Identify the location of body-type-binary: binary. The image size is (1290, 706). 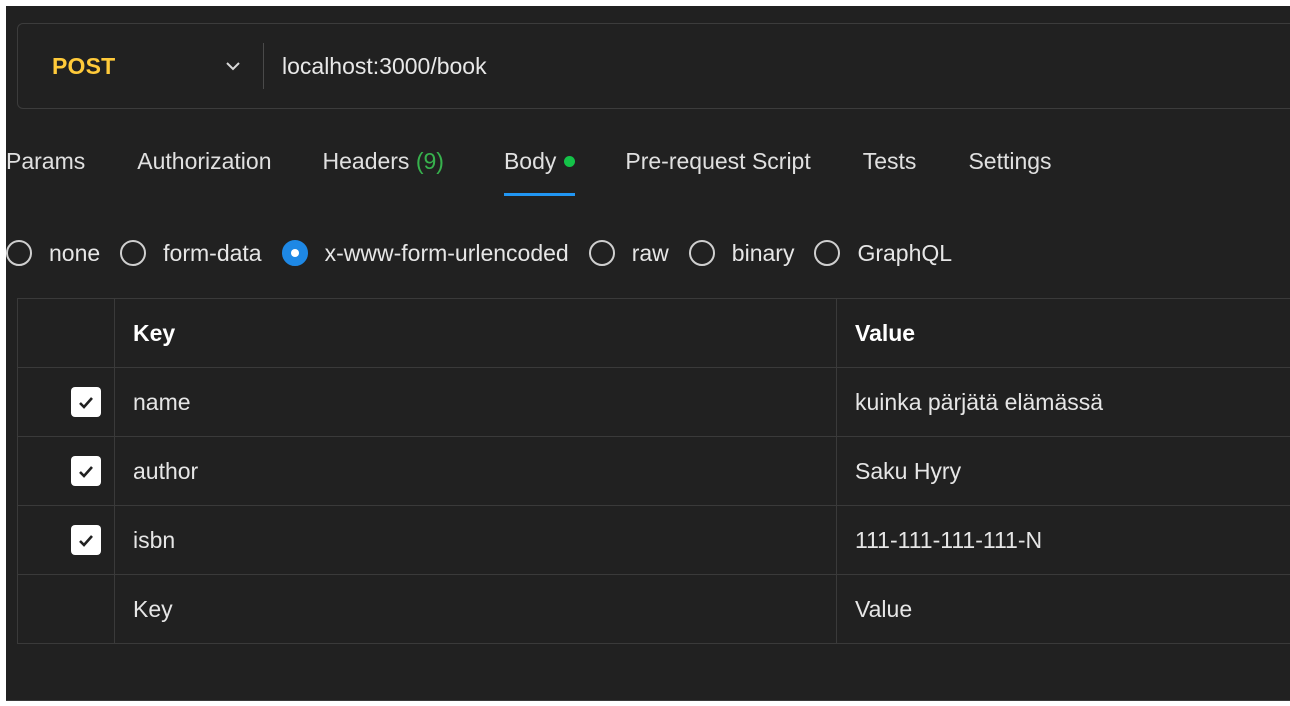
(741, 253).